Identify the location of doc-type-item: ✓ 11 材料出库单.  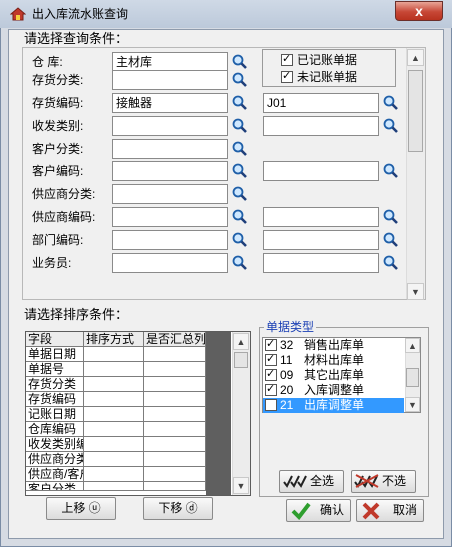
(333, 360).